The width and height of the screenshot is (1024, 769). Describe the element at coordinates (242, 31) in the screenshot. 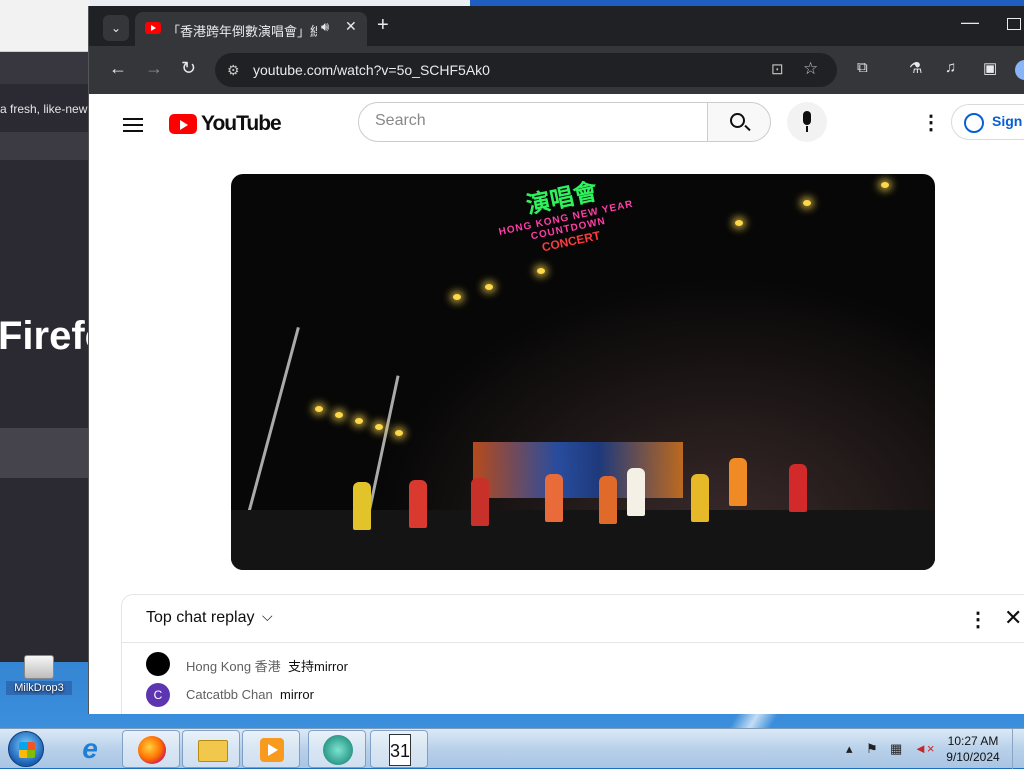

I see `tab-title: 「香港跨年倒數演唱會」線上` at that location.